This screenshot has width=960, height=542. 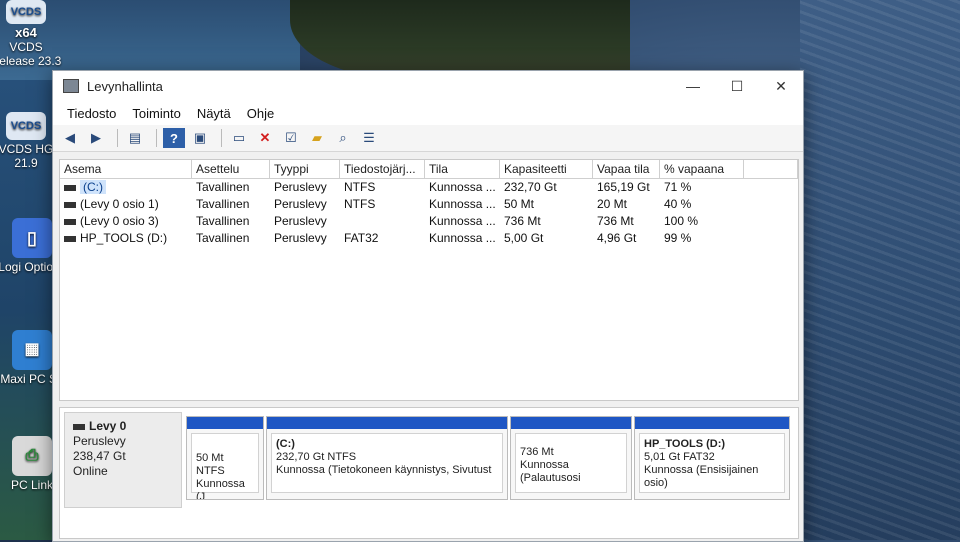 What do you see at coordinates (231, 169) in the screenshot?
I see `column-asettelu: Asettelu` at bounding box center [231, 169].